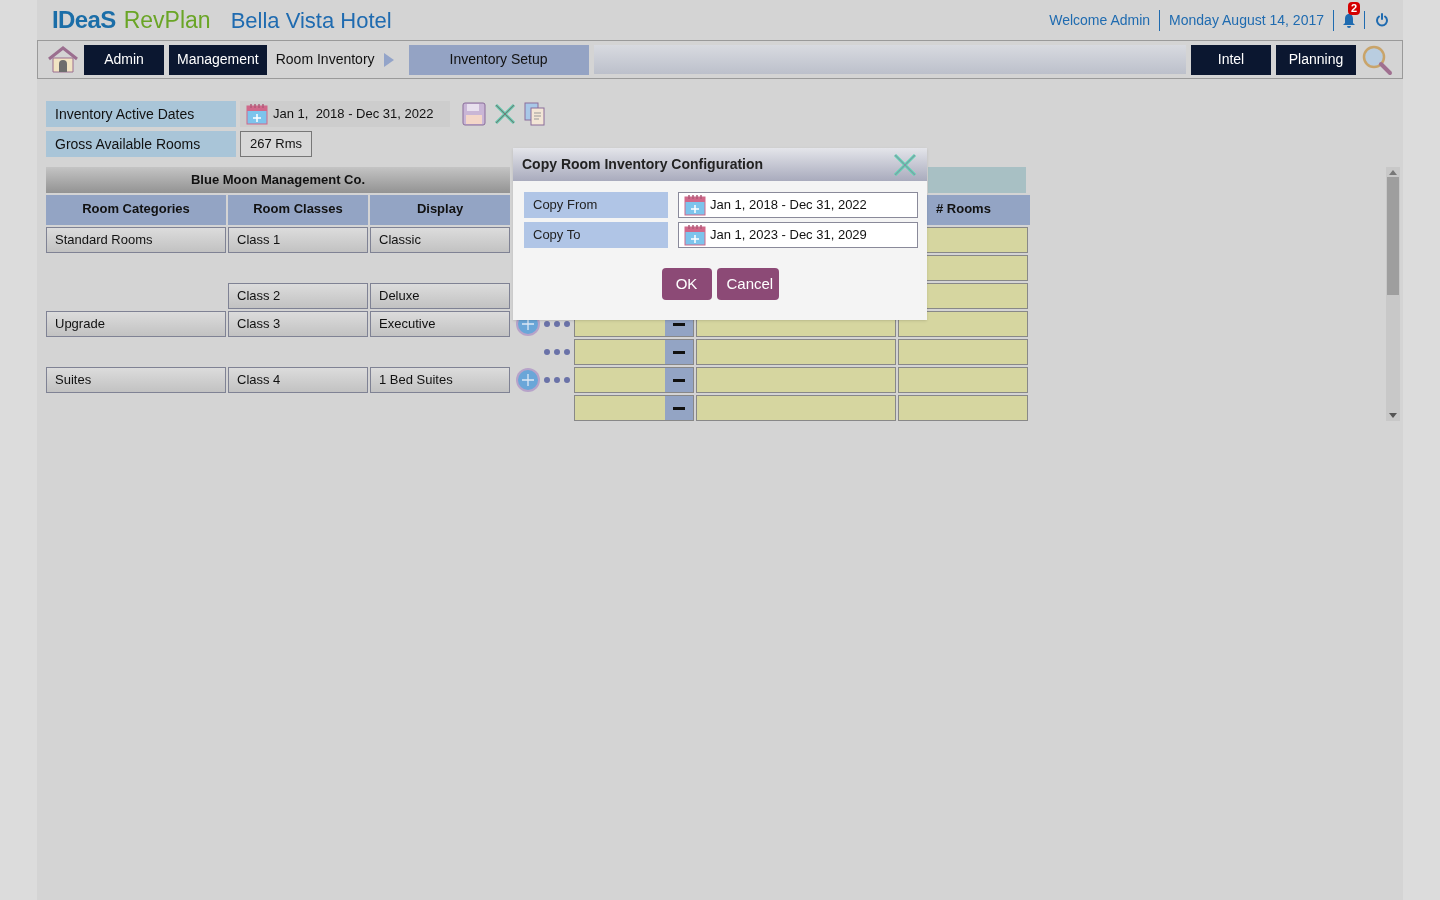 This screenshot has height=900, width=1440. What do you see at coordinates (1354, 8) in the screenshot?
I see `notification-badge: 2` at bounding box center [1354, 8].